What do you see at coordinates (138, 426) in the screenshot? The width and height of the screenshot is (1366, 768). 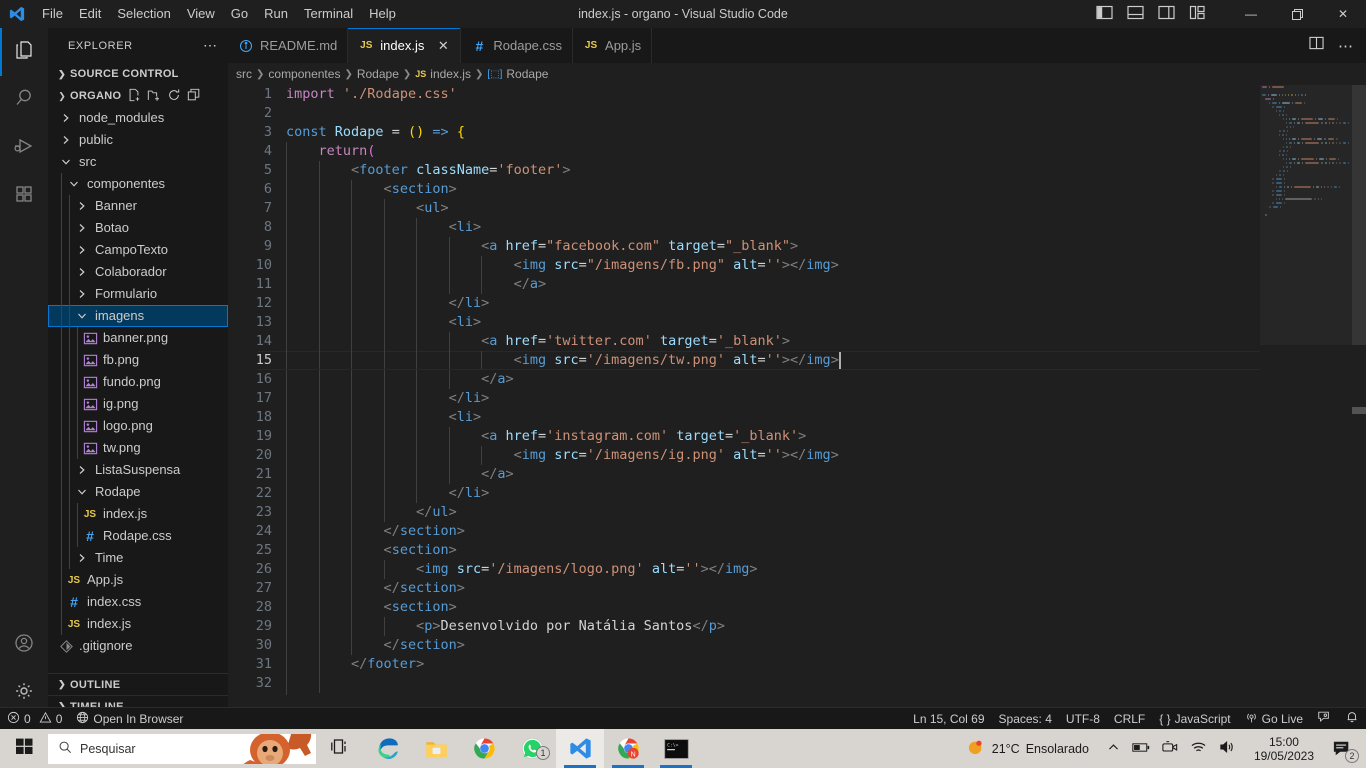 I see `tree-item-logo-png: logo.png` at bounding box center [138, 426].